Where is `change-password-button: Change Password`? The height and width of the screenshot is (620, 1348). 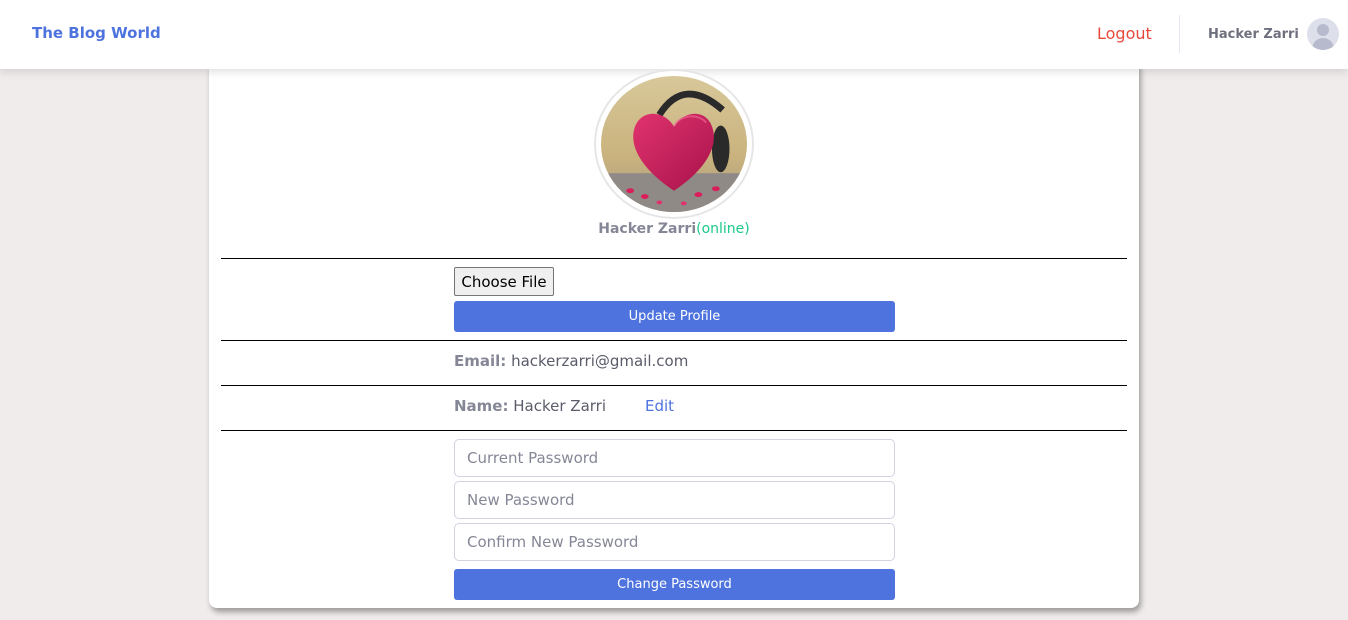
change-password-button: Change Password is located at coordinates (674, 584).